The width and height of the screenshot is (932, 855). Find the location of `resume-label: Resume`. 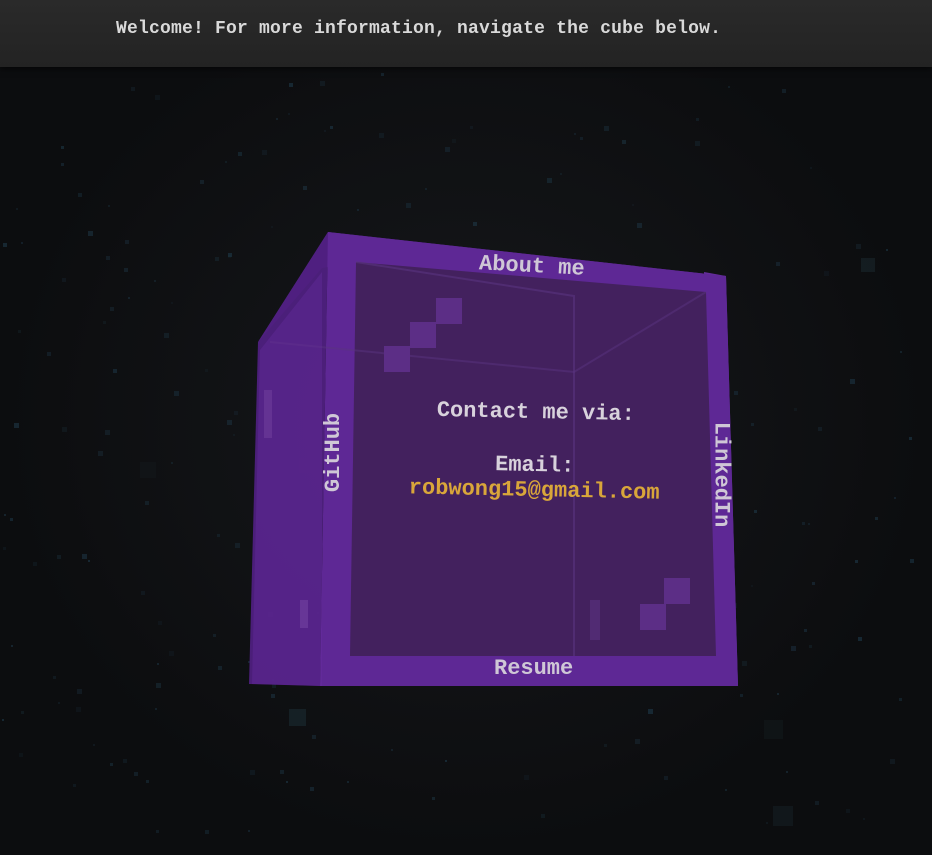

resume-label: Resume is located at coordinates (533, 668).